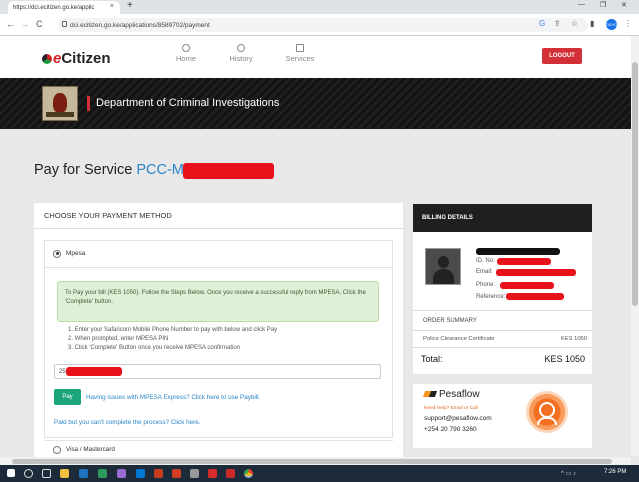 Image resolution: width=639 pixels, height=482 pixels. I want to click on history-icon, so click(241, 48).